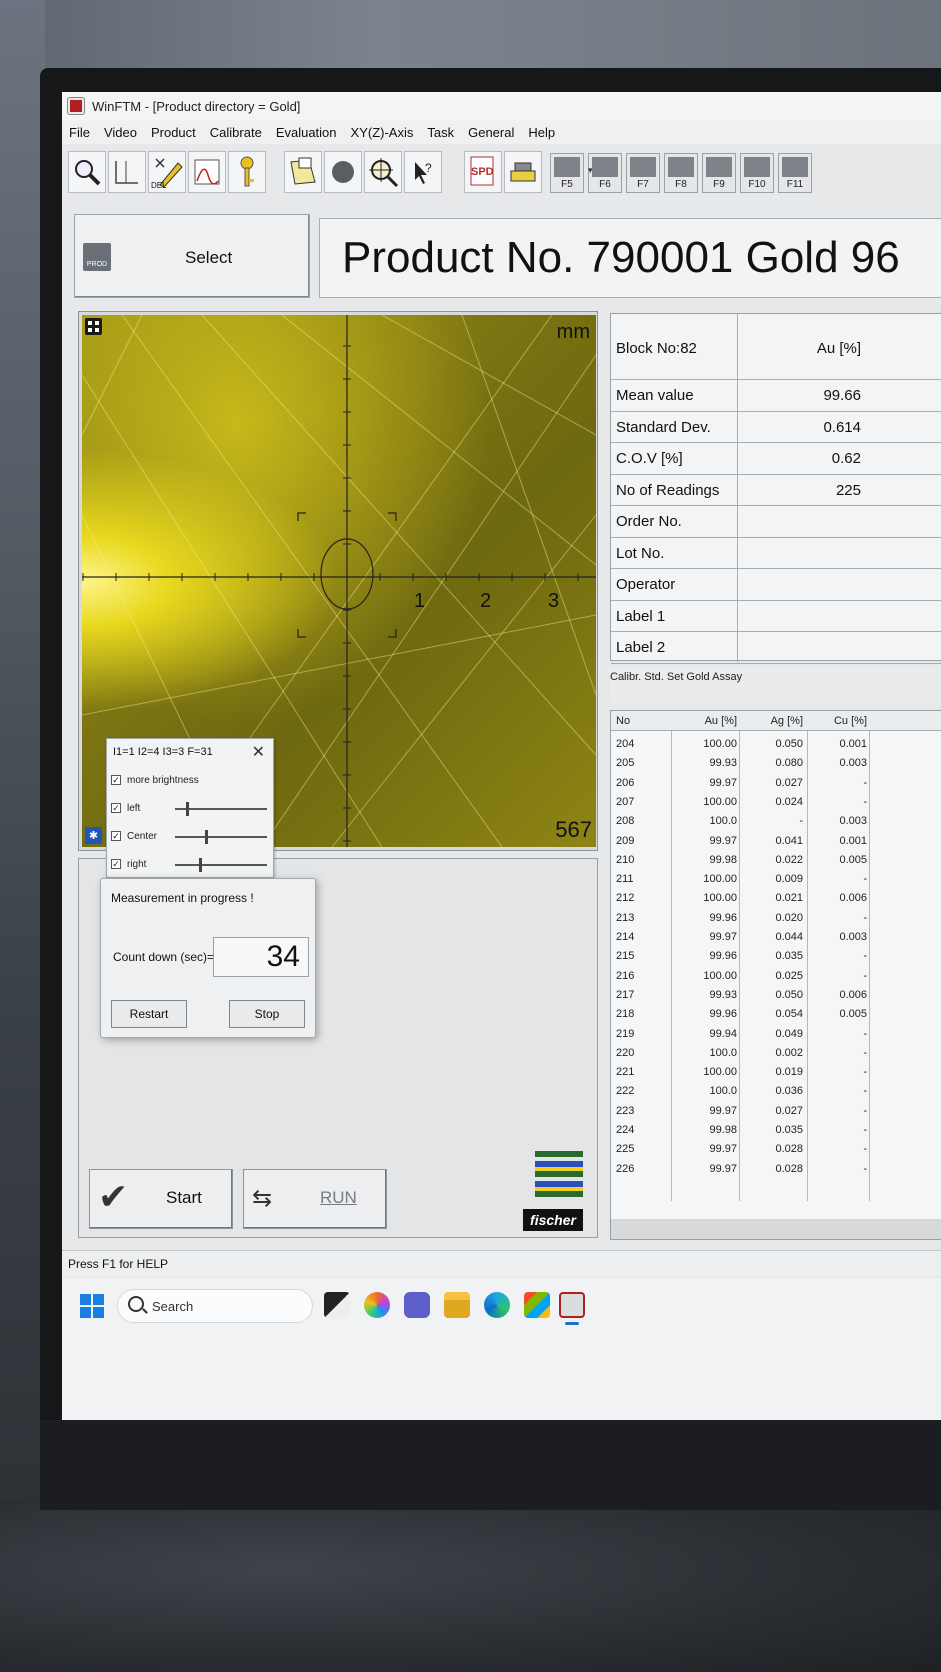  I want to click on select-product-button: PROD Select, so click(192, 256).